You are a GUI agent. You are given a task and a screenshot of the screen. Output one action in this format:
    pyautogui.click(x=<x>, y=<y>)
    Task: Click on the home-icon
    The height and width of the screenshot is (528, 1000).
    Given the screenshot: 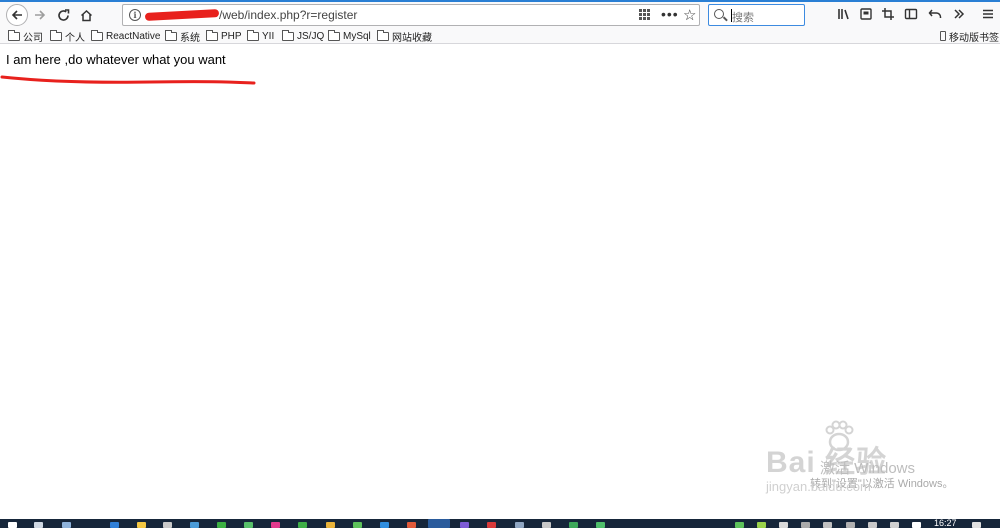 What is the action you would take?
    pyautogui.click(x=86, y=15)
    